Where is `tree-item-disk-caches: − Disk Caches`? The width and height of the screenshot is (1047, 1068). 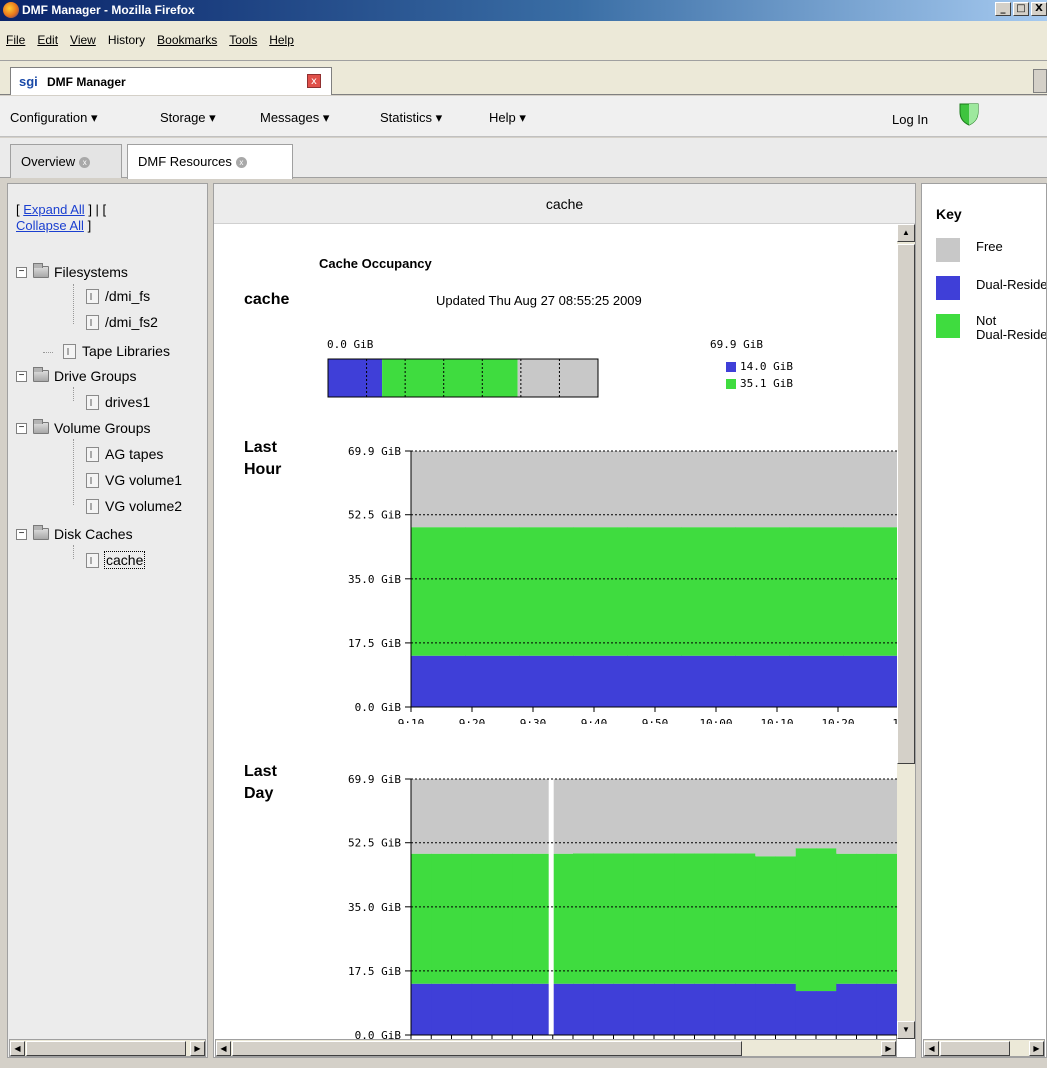
tree-item-disk-caches: − Disk Caches is located at coordinates (74, 534).